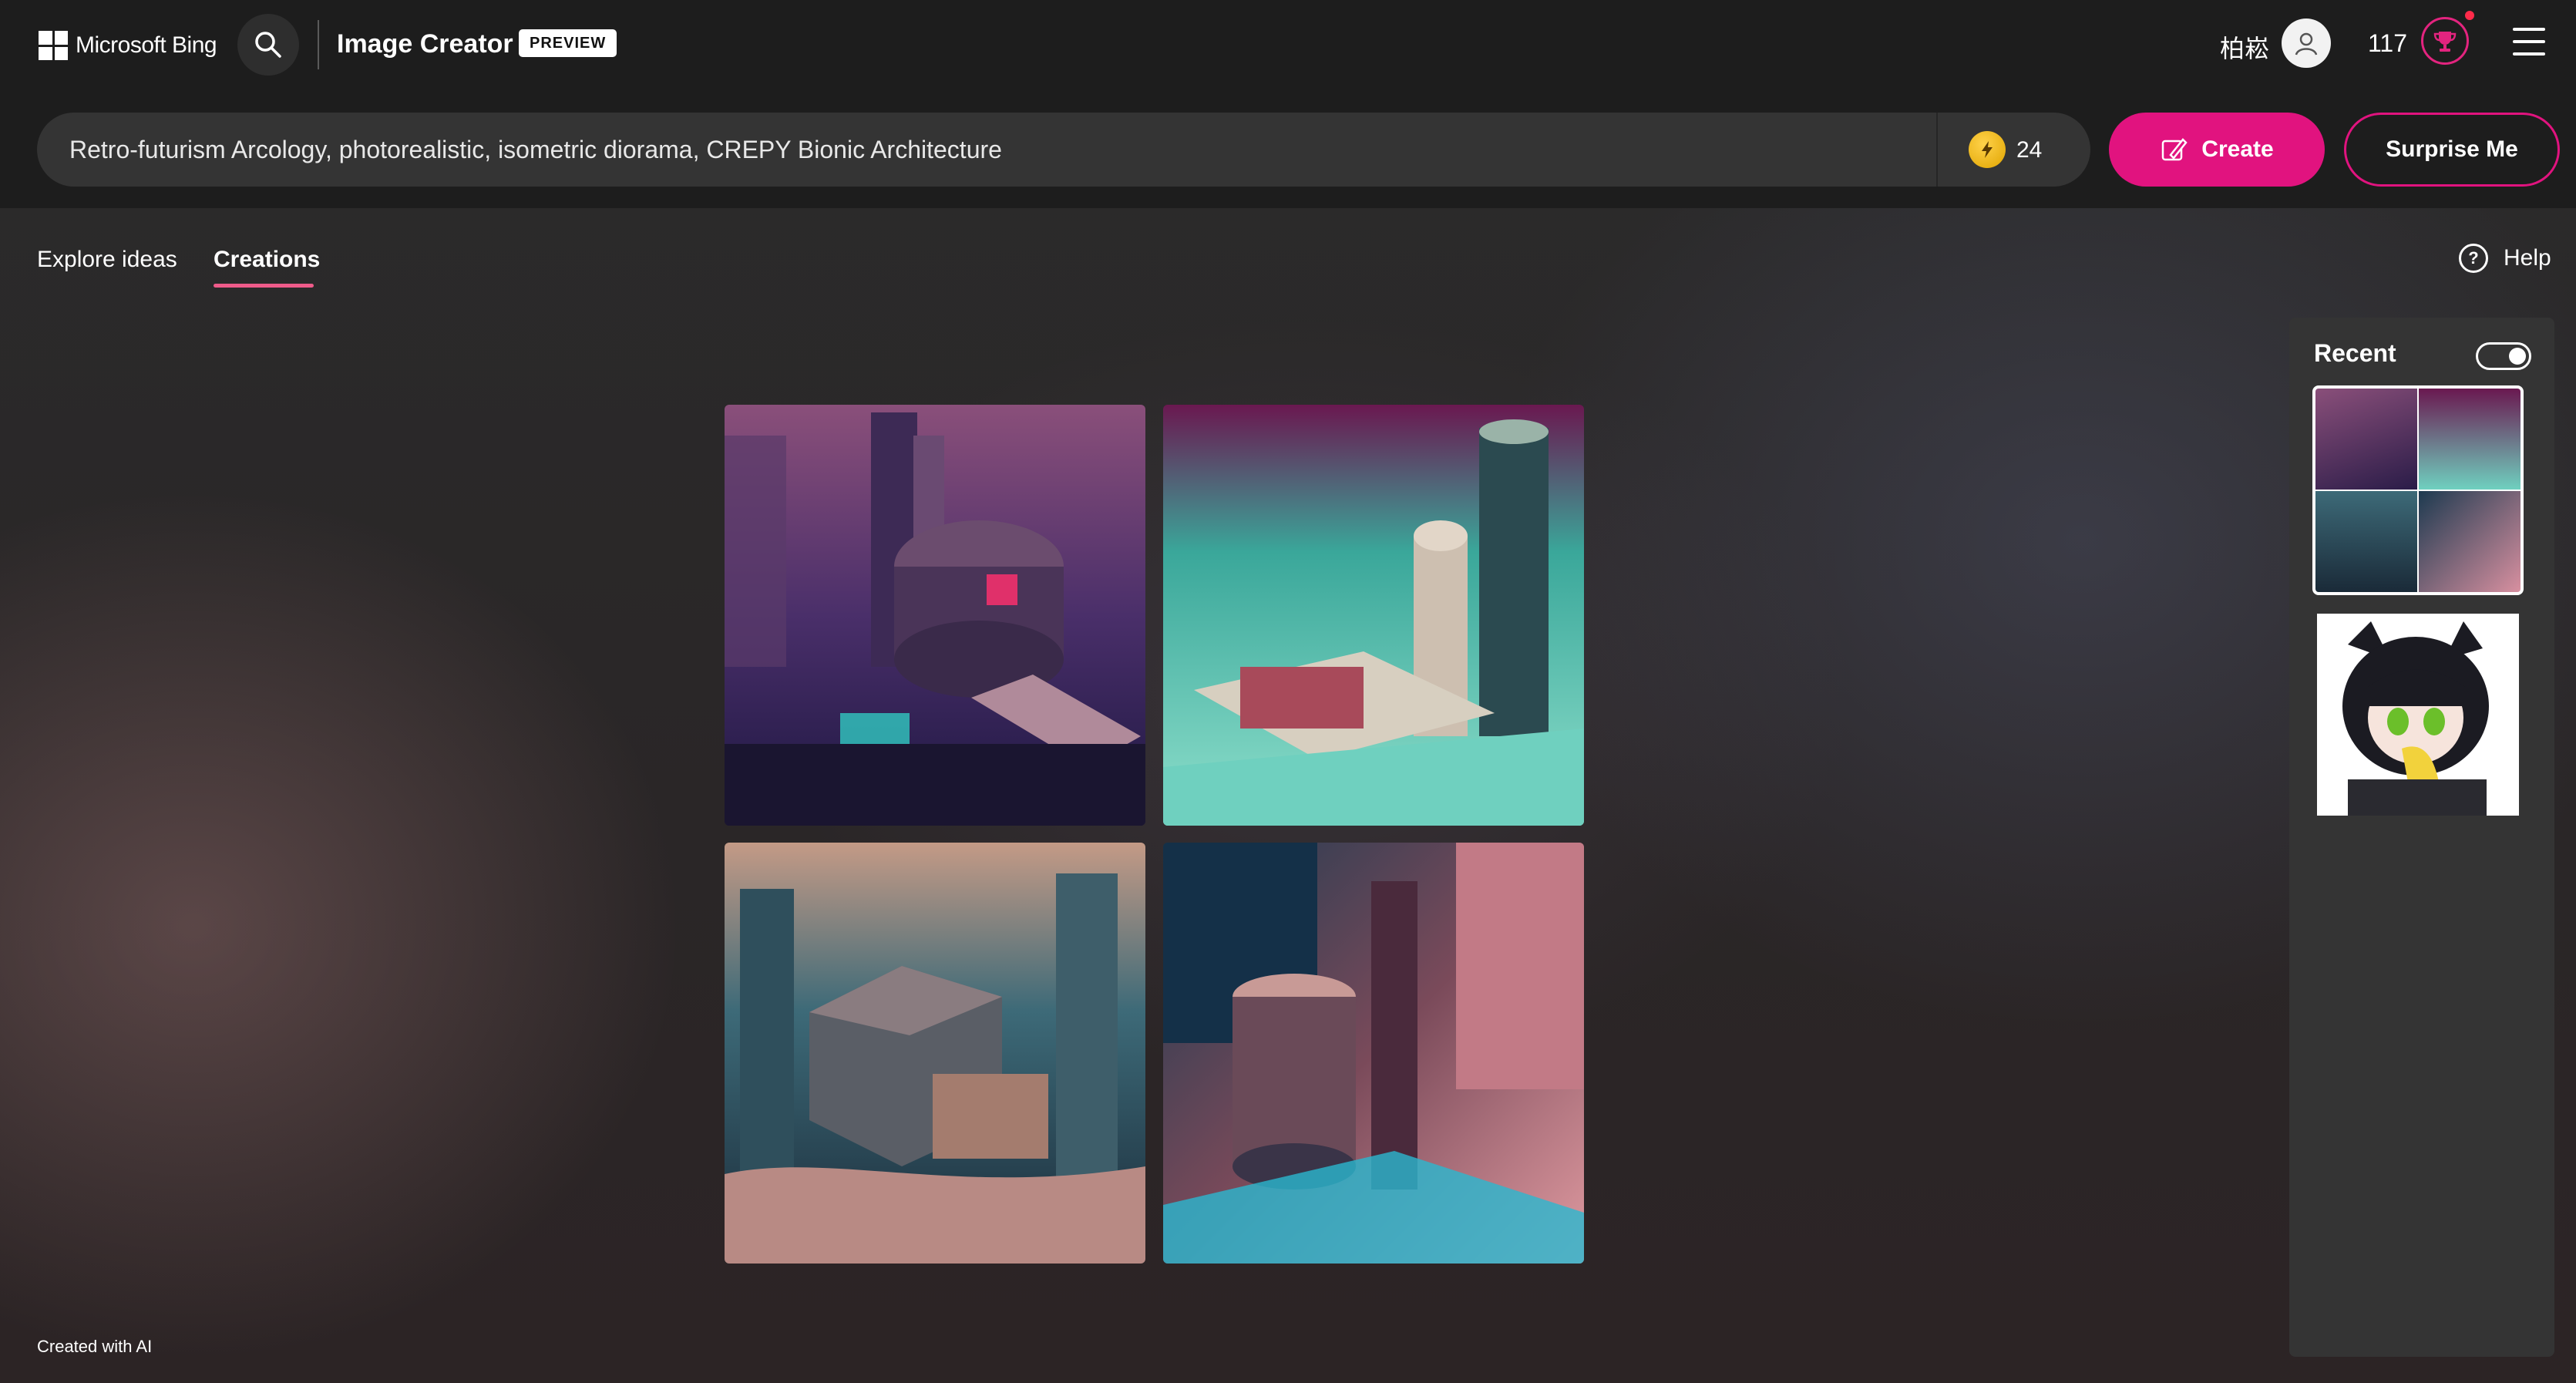  I want to click on hamburger-menu-icon, so click(2529, 42).